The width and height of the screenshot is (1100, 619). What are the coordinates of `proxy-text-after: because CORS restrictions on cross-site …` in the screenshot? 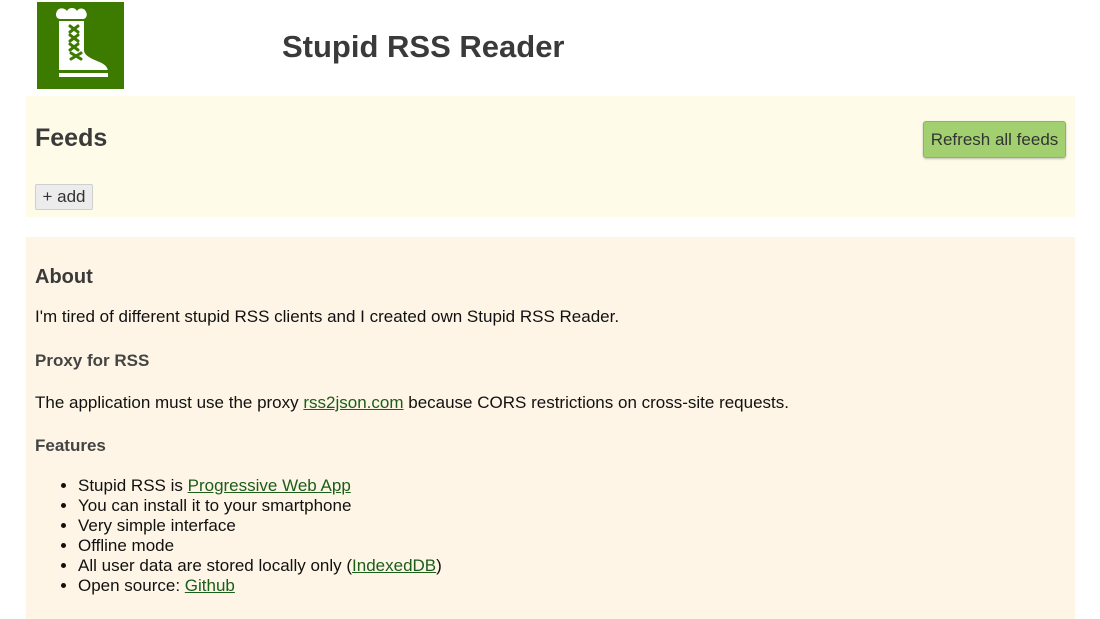 It's located at (596, 402).